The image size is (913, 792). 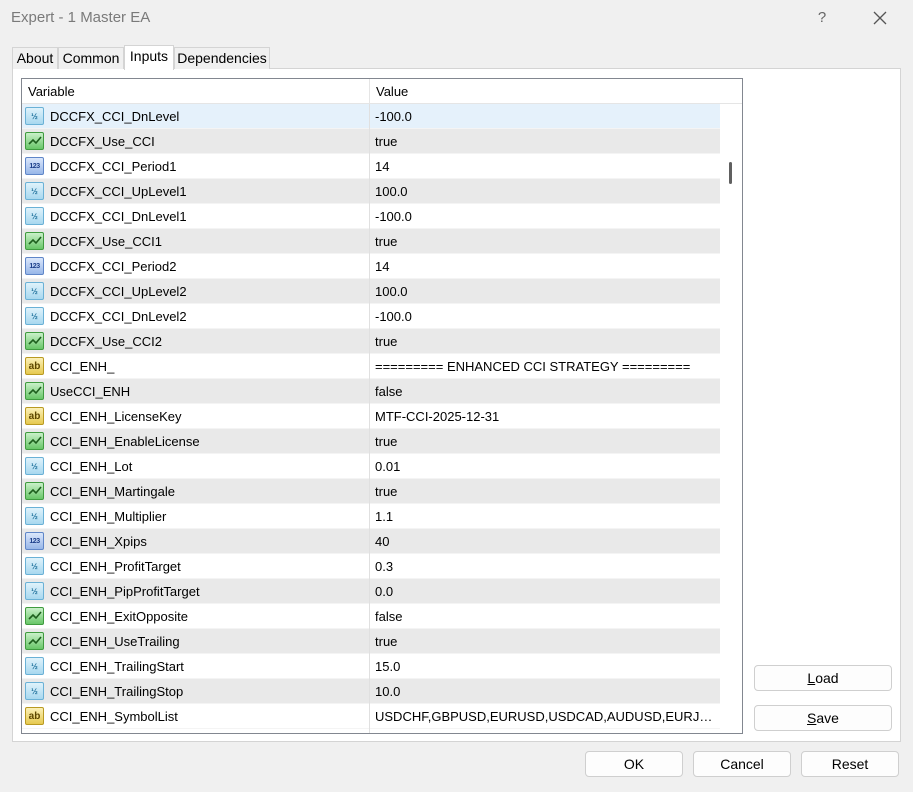 I want to click on table-row: CCI_ENH_Martingale true, so click(x=371, y=491).